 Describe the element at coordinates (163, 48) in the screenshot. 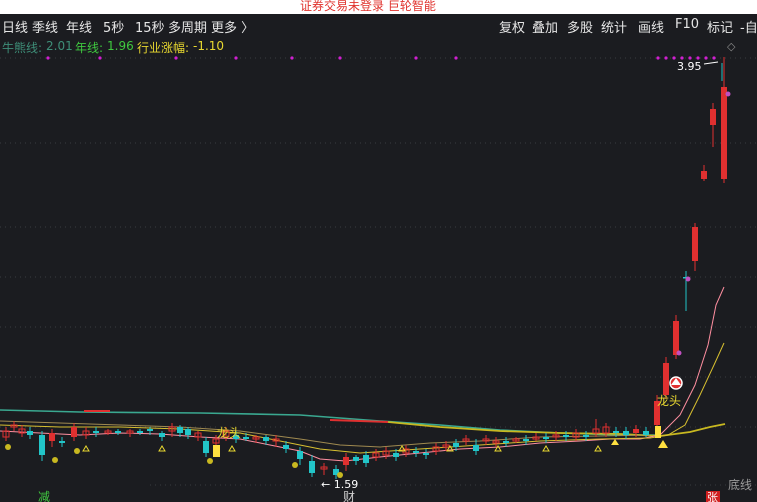

I see `industry-change-label: 行业涨幅:` at that location.